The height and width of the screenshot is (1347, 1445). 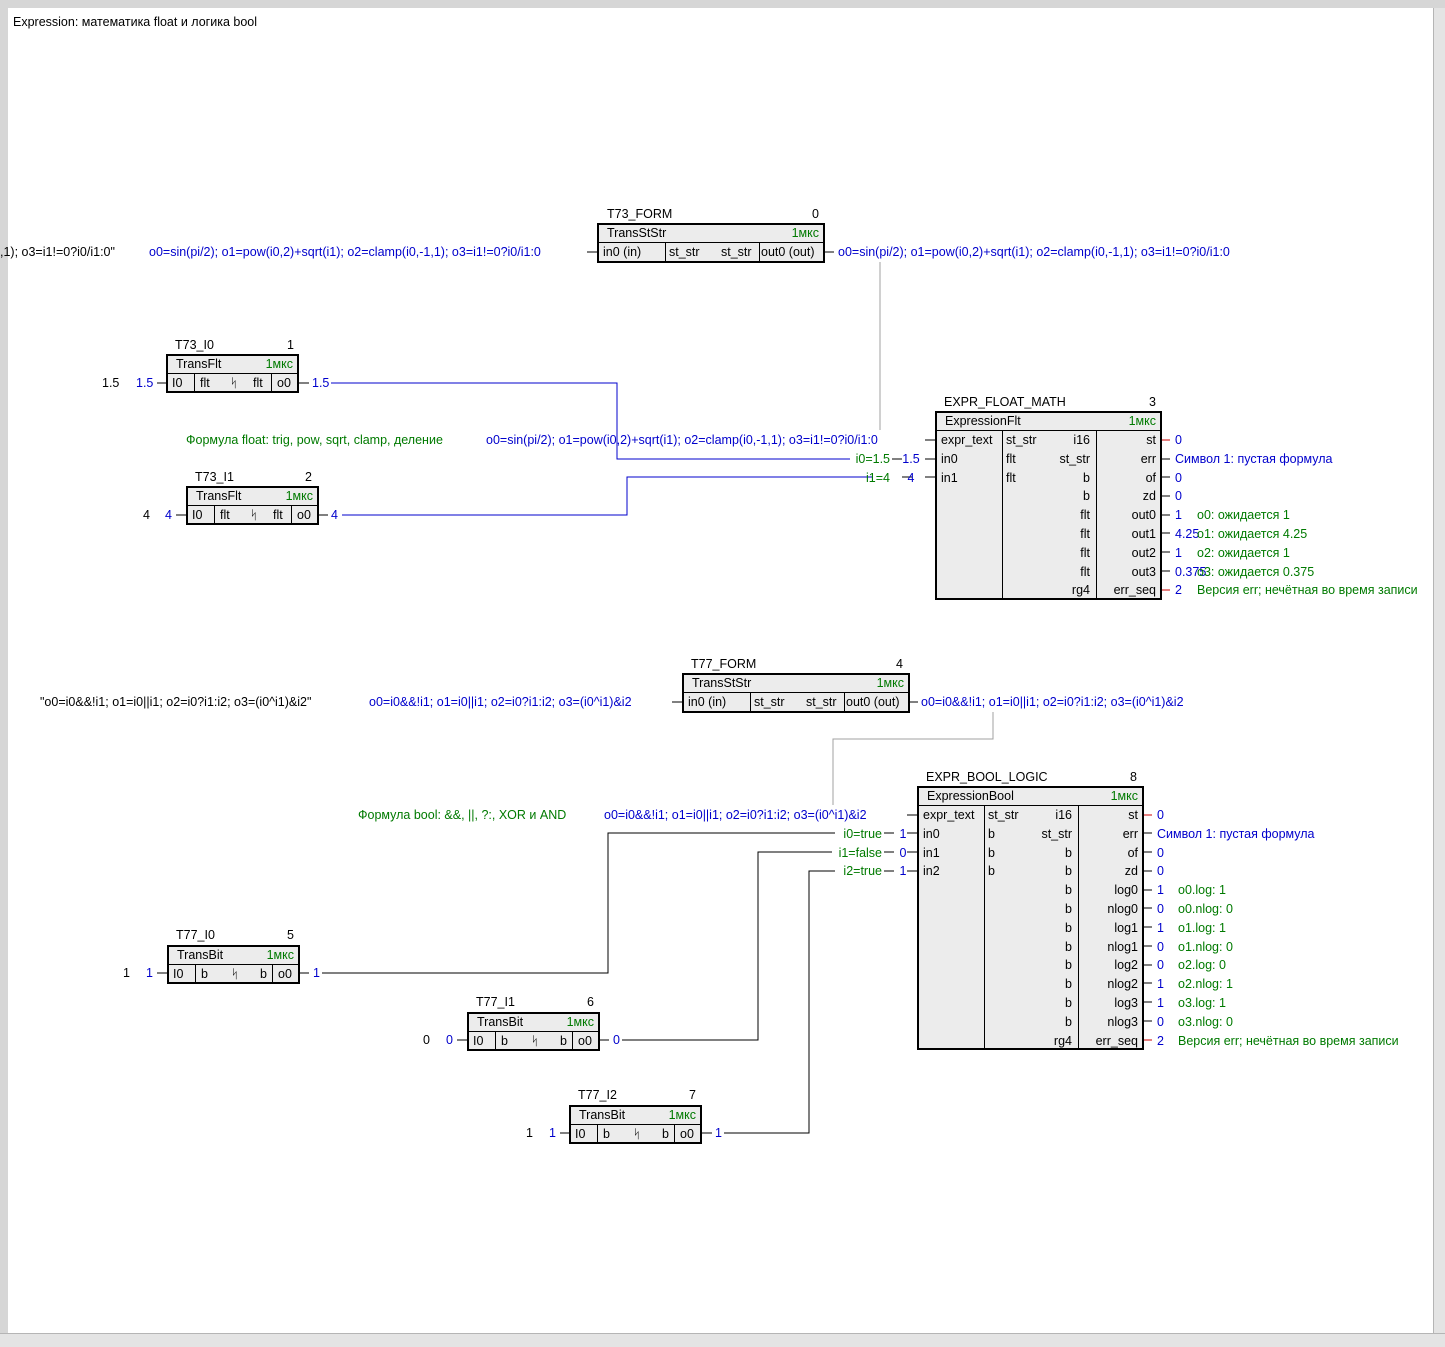 I want to click on port-in-in2: in2, so click(x=931, y=871).